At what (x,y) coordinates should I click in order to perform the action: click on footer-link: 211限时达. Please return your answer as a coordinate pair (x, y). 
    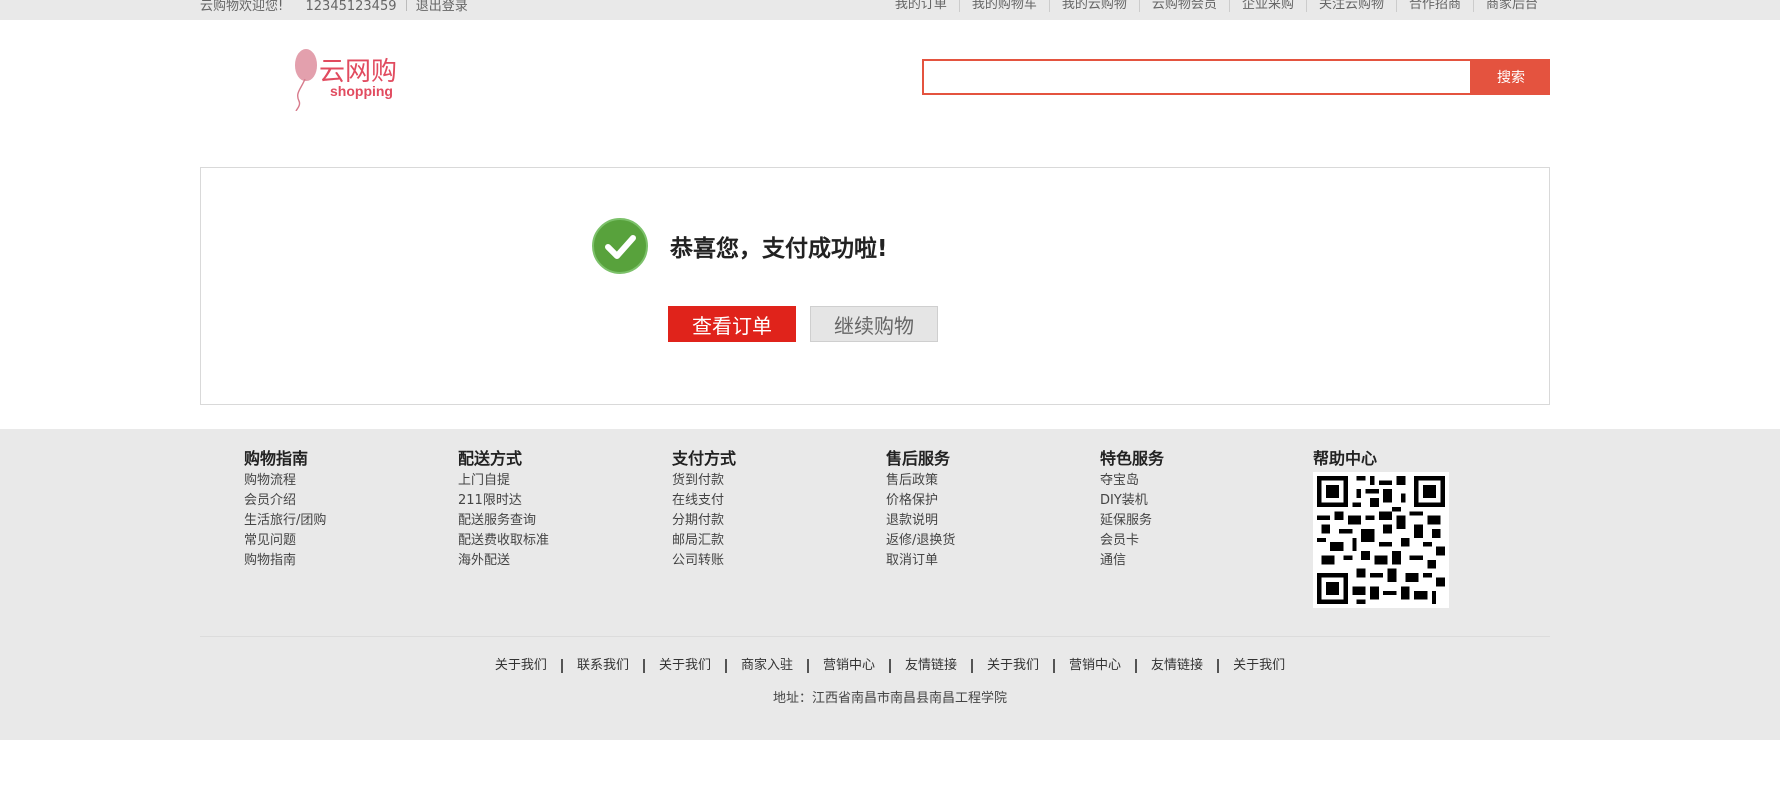
    Looking at the image, I should click on (558, 501).